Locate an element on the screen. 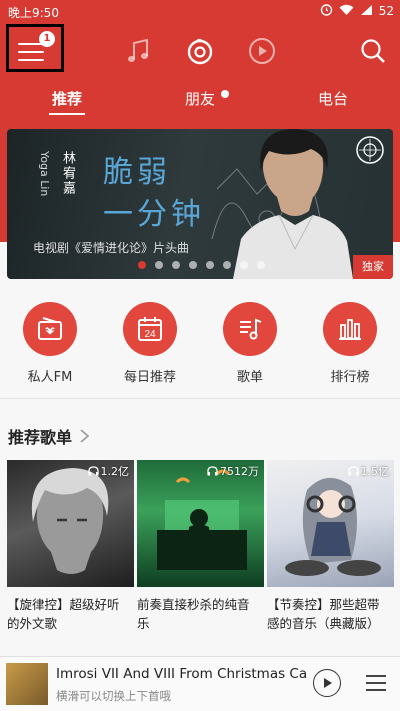  status-bar: 晚上9:50 52 is located at coordinates (200, 12).